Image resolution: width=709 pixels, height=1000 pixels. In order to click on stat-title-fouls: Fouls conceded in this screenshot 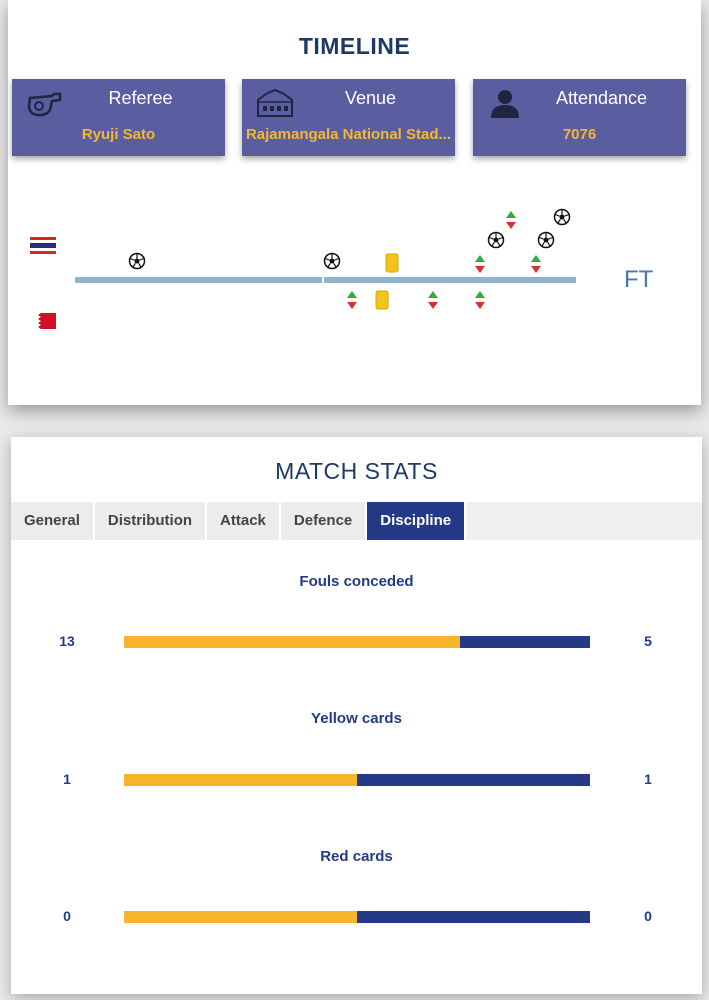, I will do `click(356, 581)`.